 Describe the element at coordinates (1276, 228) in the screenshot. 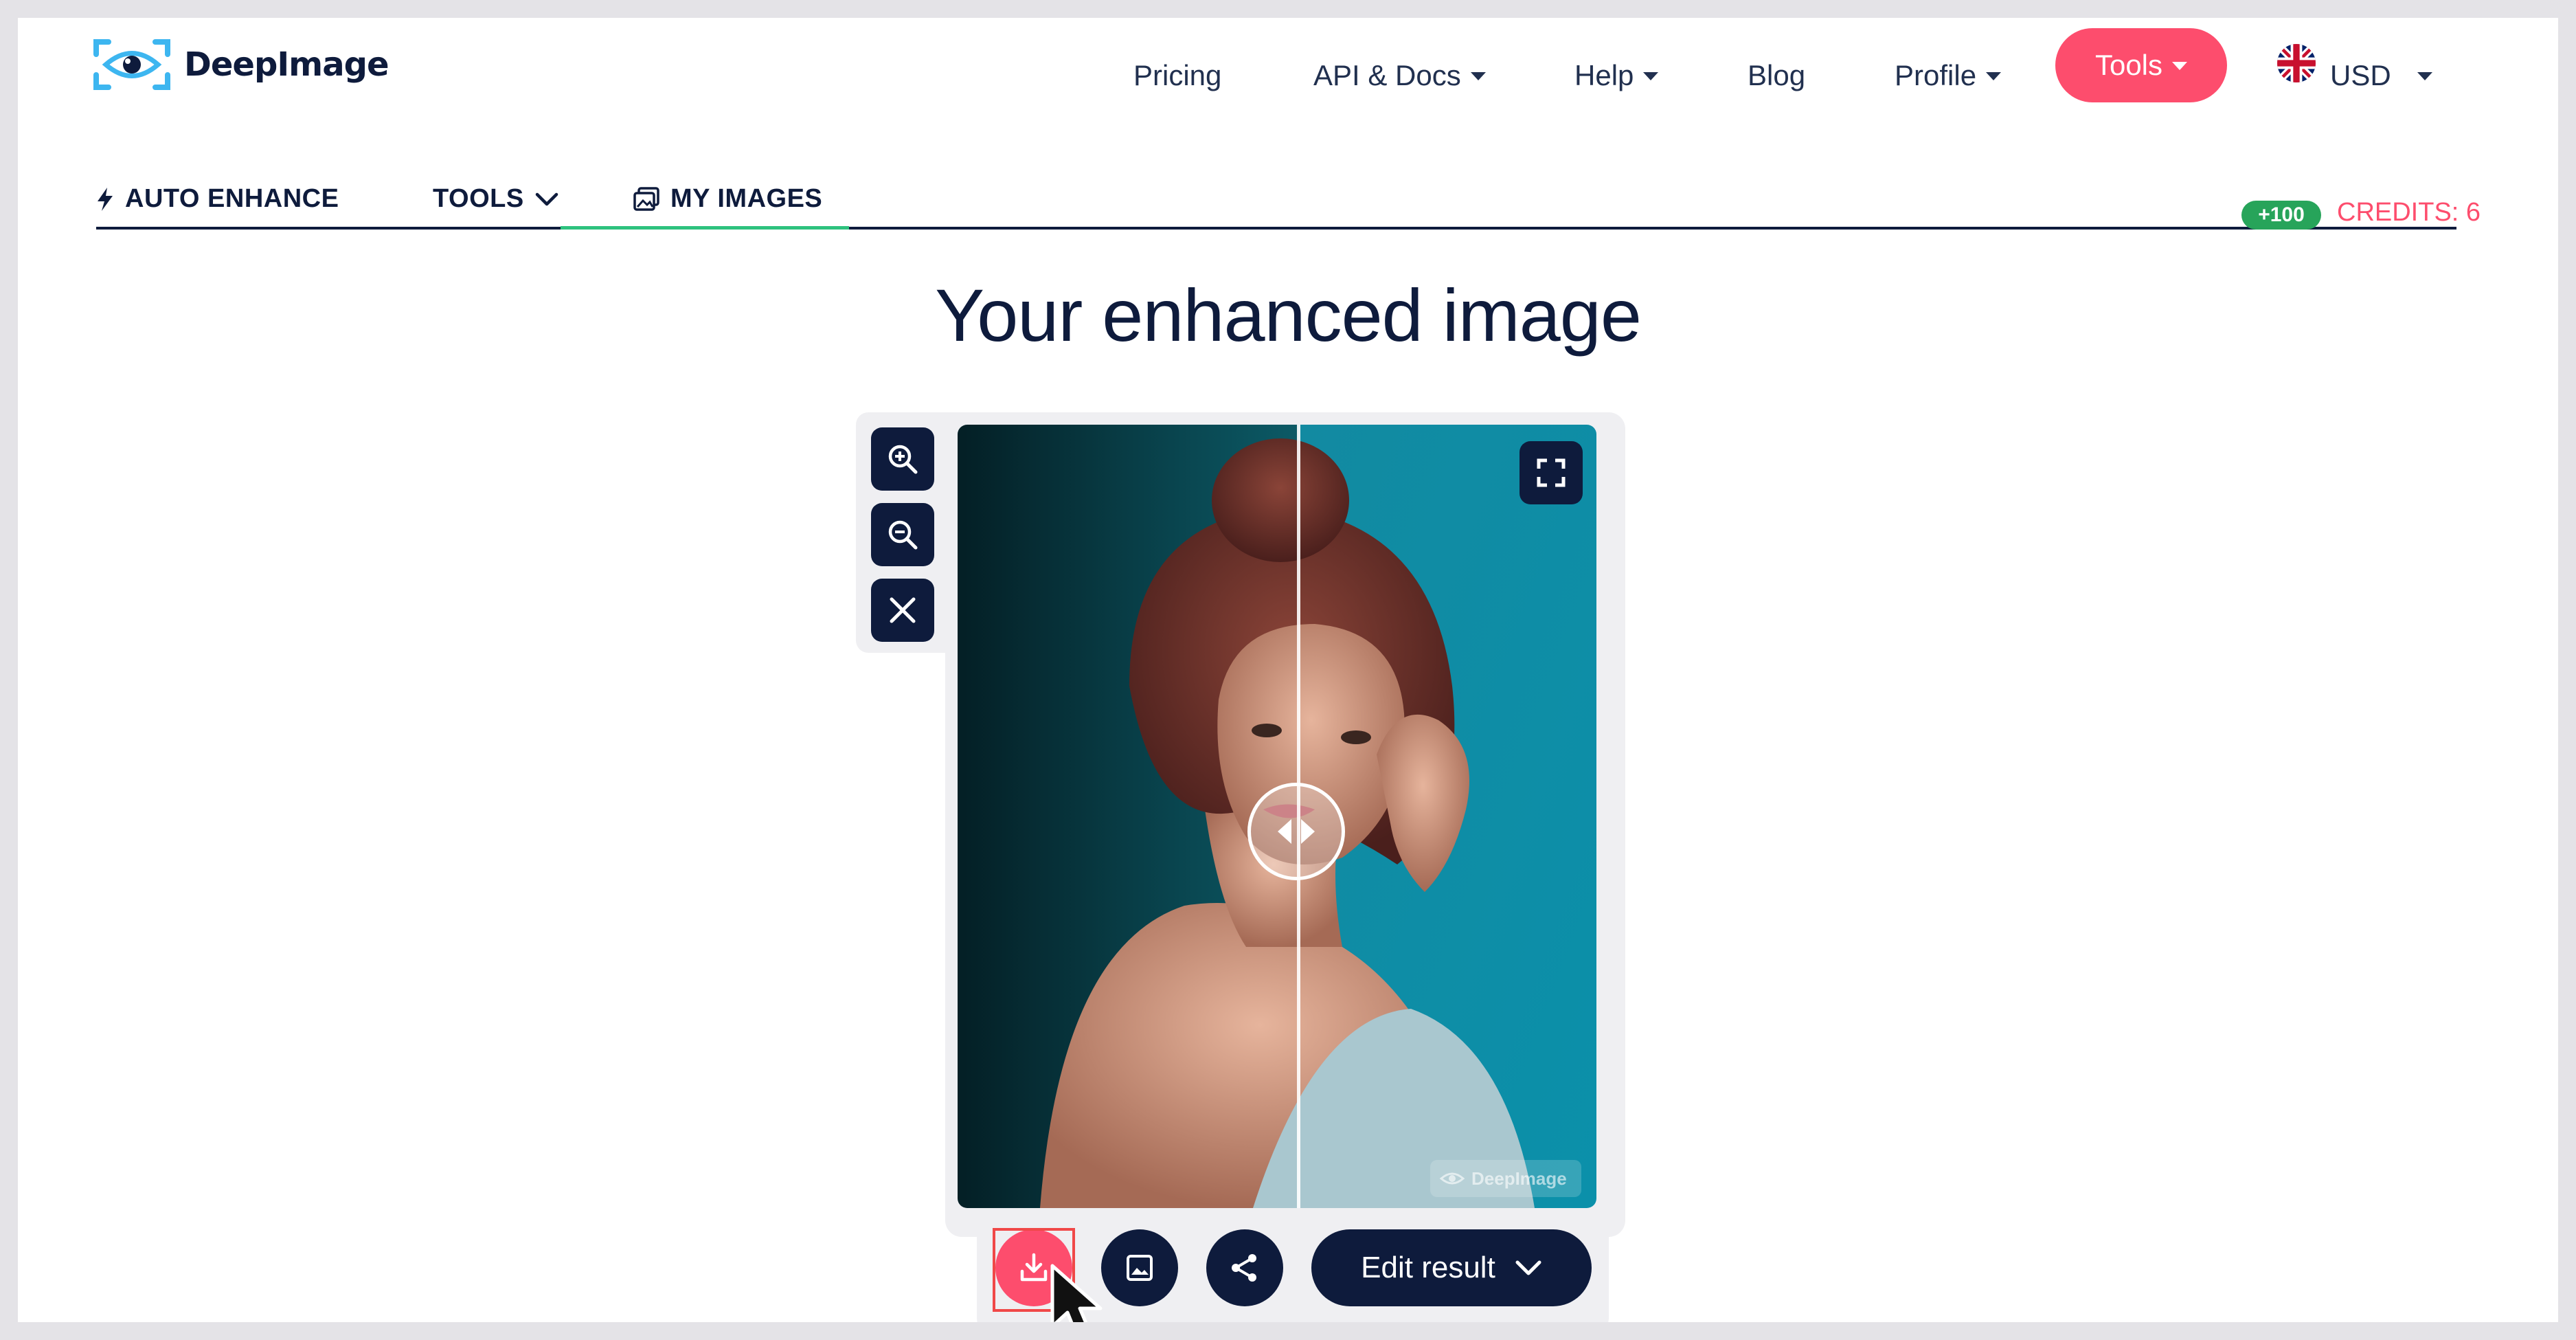

I see `subnav-divider` at that location.